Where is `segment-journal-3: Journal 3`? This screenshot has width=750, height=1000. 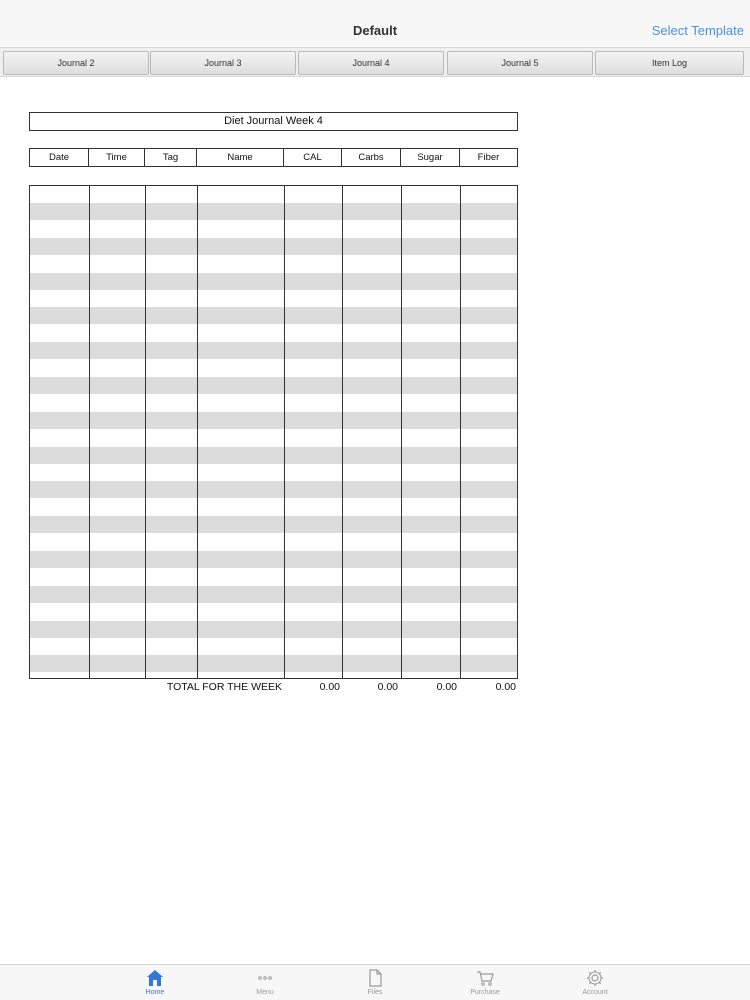
segment-journal-3: Journal 3 is located at coordinates (223, 63).